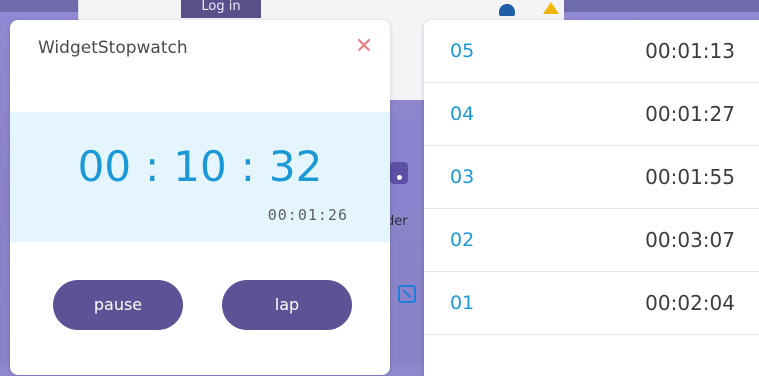  I want to click on list-item: 05 00:01:13, so click(591, 51).